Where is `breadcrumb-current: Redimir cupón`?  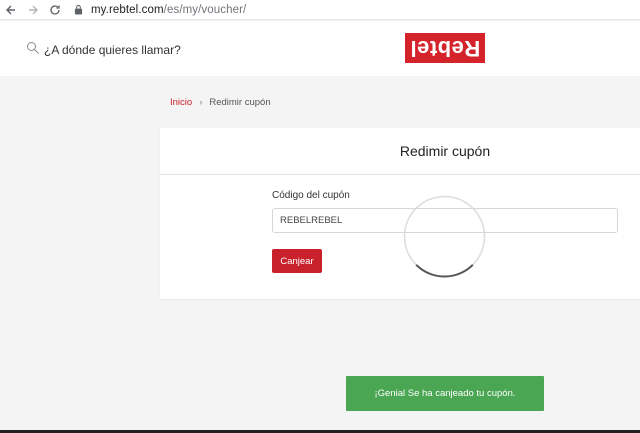
breadcrumb-current: Redimir cupón is located at coordinates (240, 102).